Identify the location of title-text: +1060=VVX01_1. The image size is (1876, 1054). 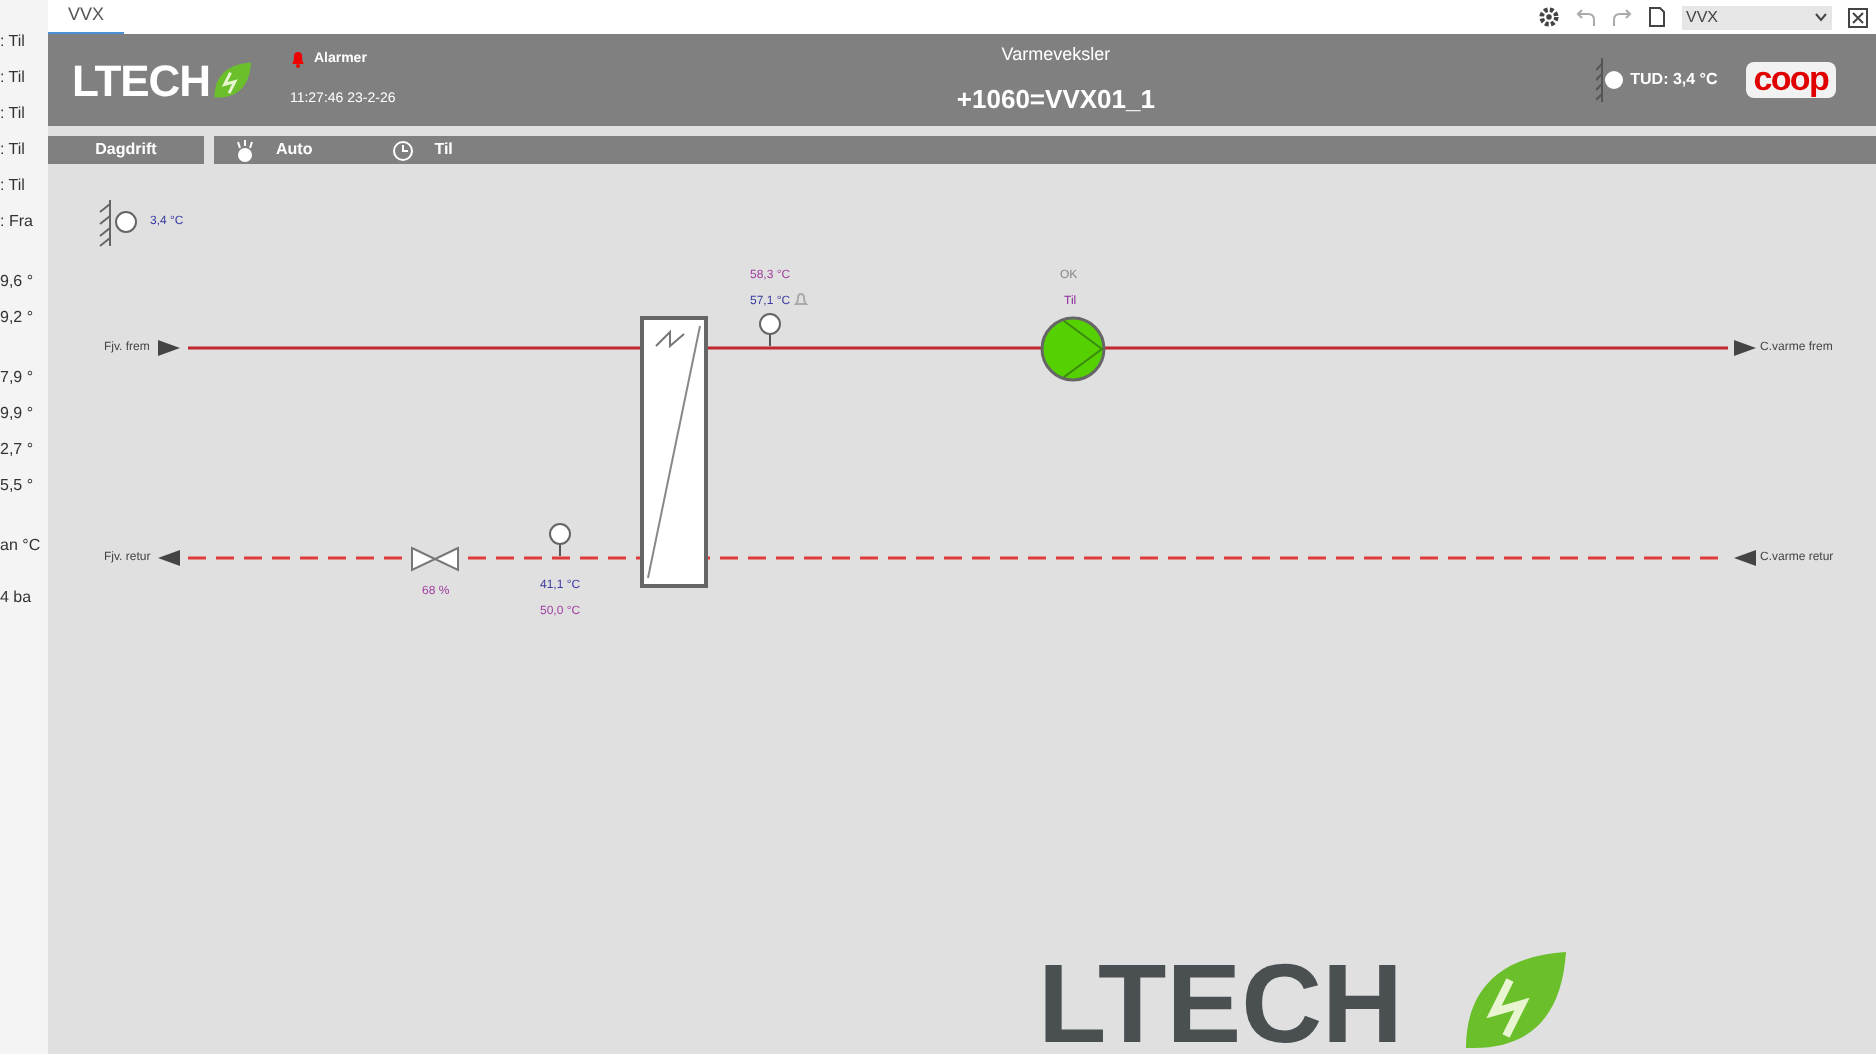
(1055, 100).